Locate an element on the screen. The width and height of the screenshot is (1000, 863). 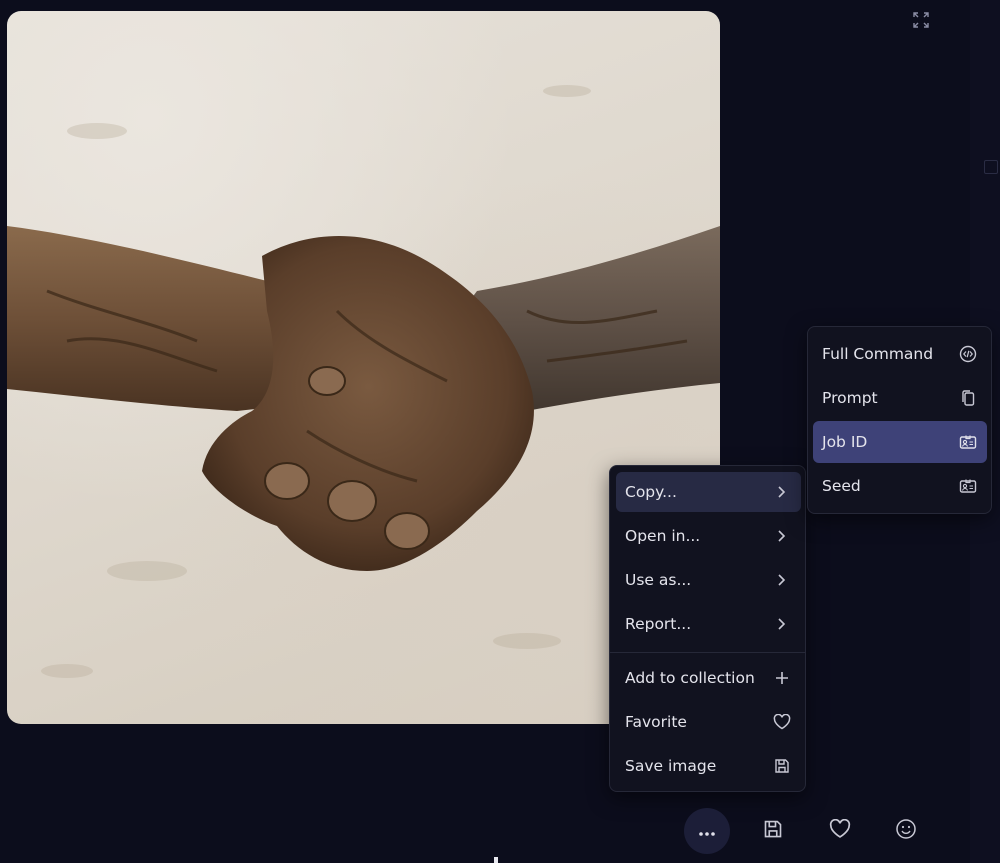
code-icon is located at coordinates (968, 354).